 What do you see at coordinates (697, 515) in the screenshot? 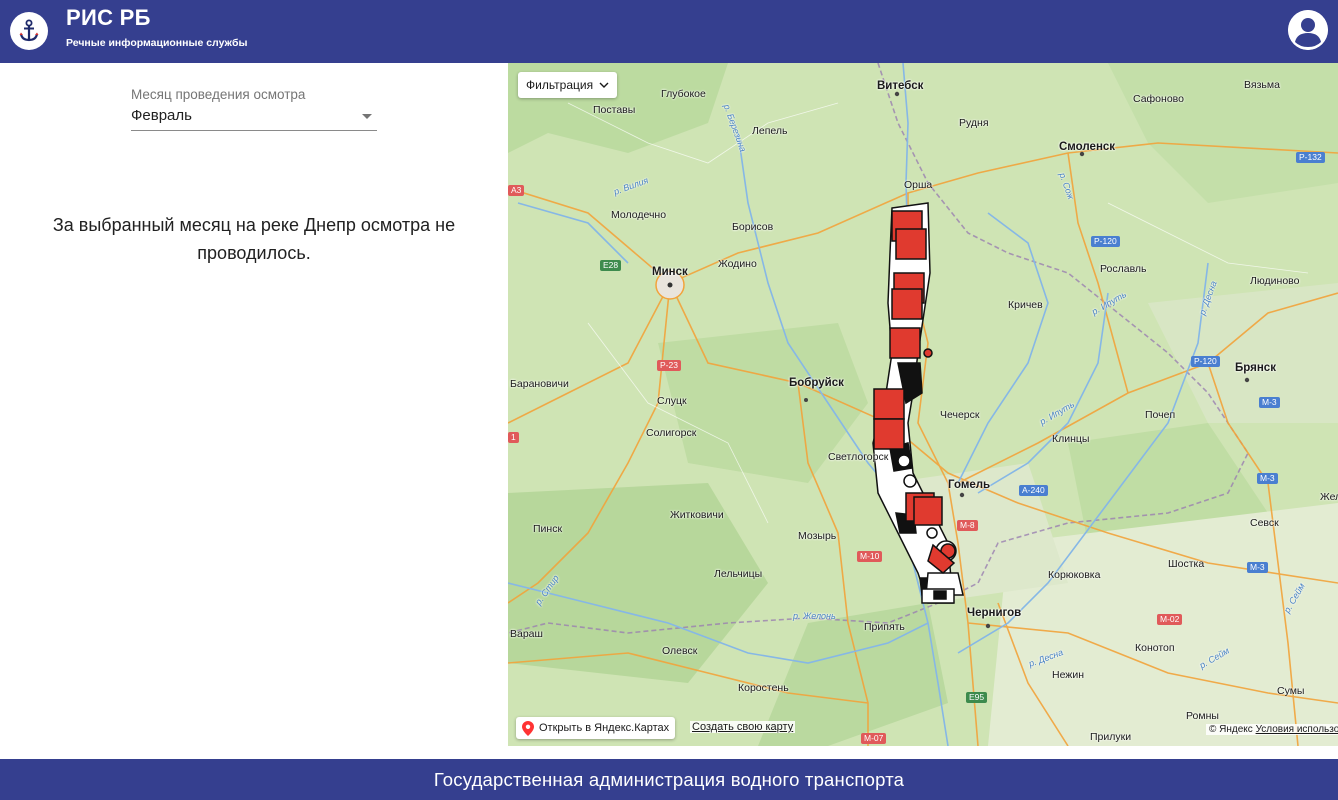
I see `map-town-label: Житковичи` at bounding box center [697, 515].